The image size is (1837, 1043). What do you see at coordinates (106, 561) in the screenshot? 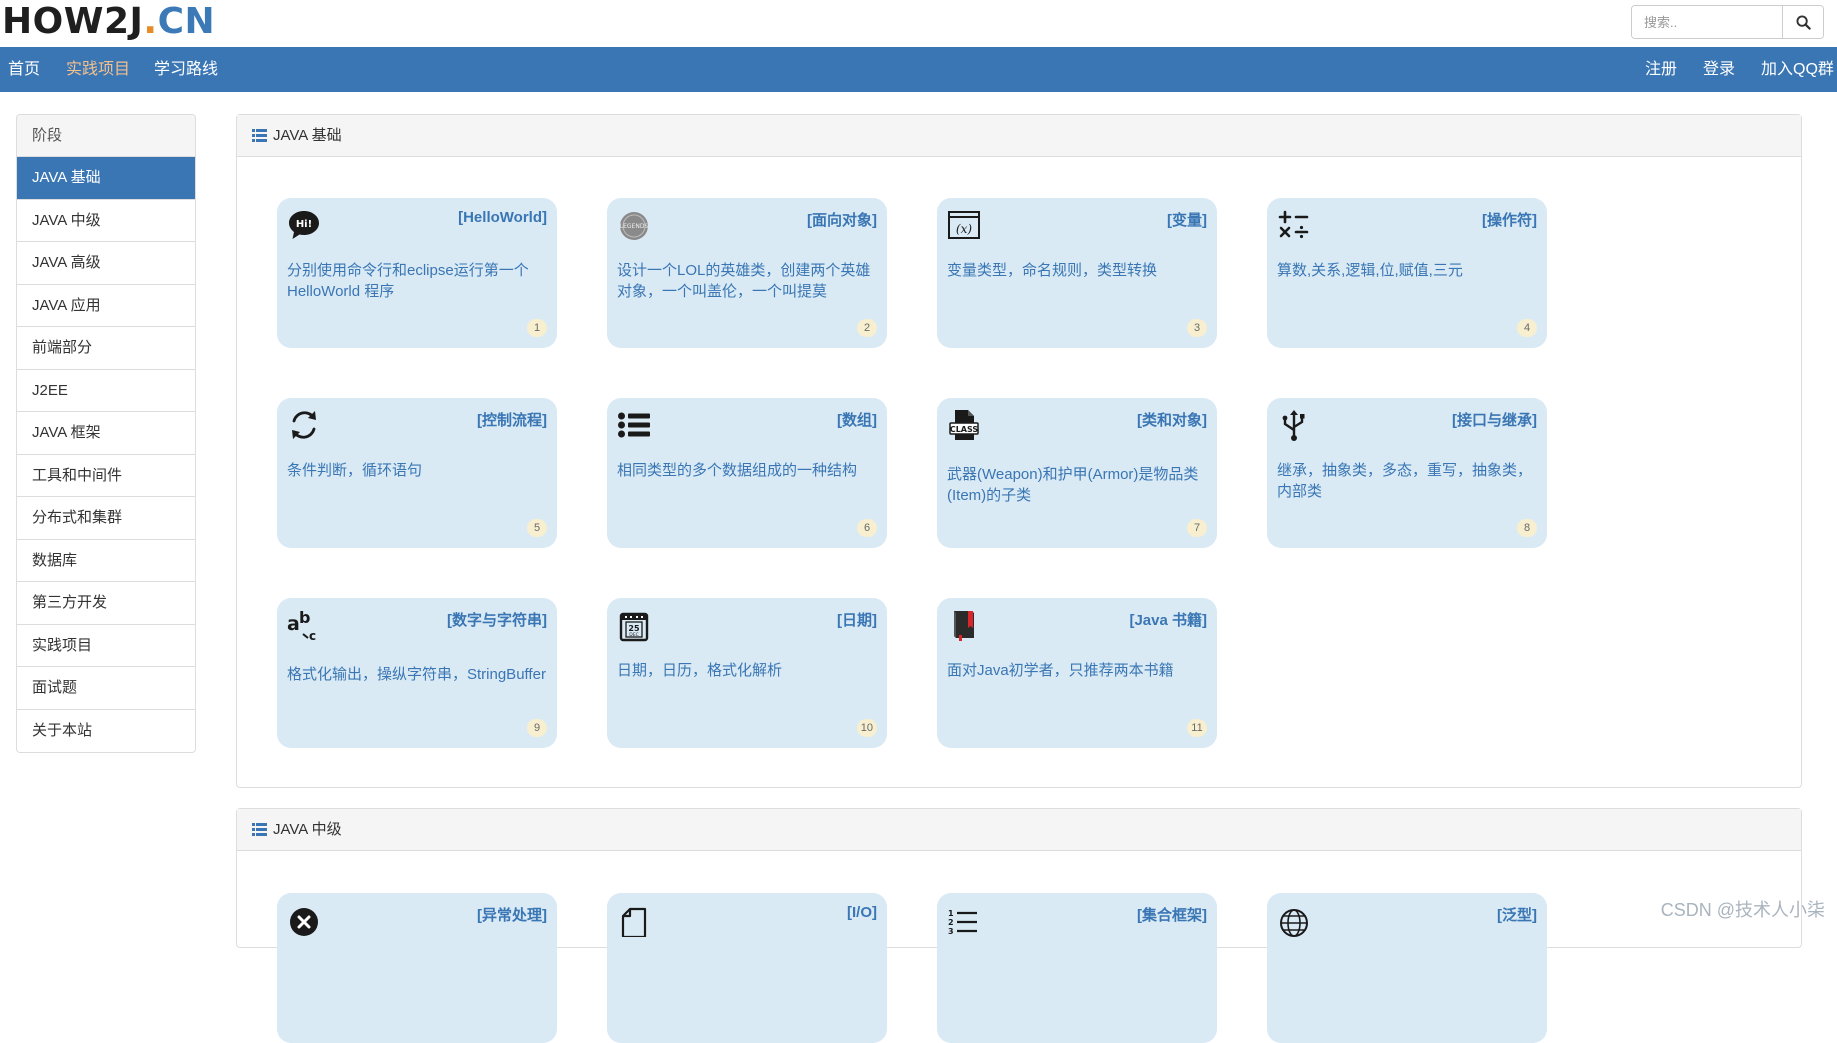
I see `sidebar-item-database: 数据库` at bounding box center [106, 561].